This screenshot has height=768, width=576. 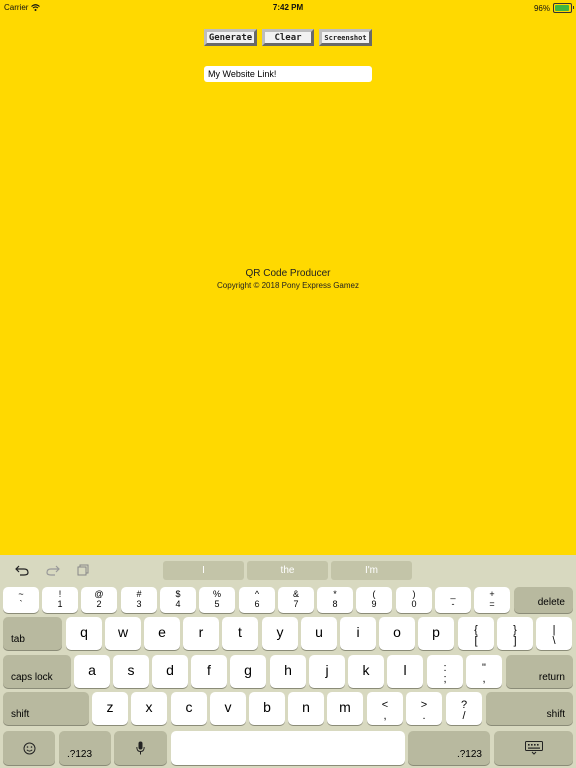 What do you see at coordinates (83, 570) in the screenshot?
I see `paste-icon` at bounding box center [83, 570].